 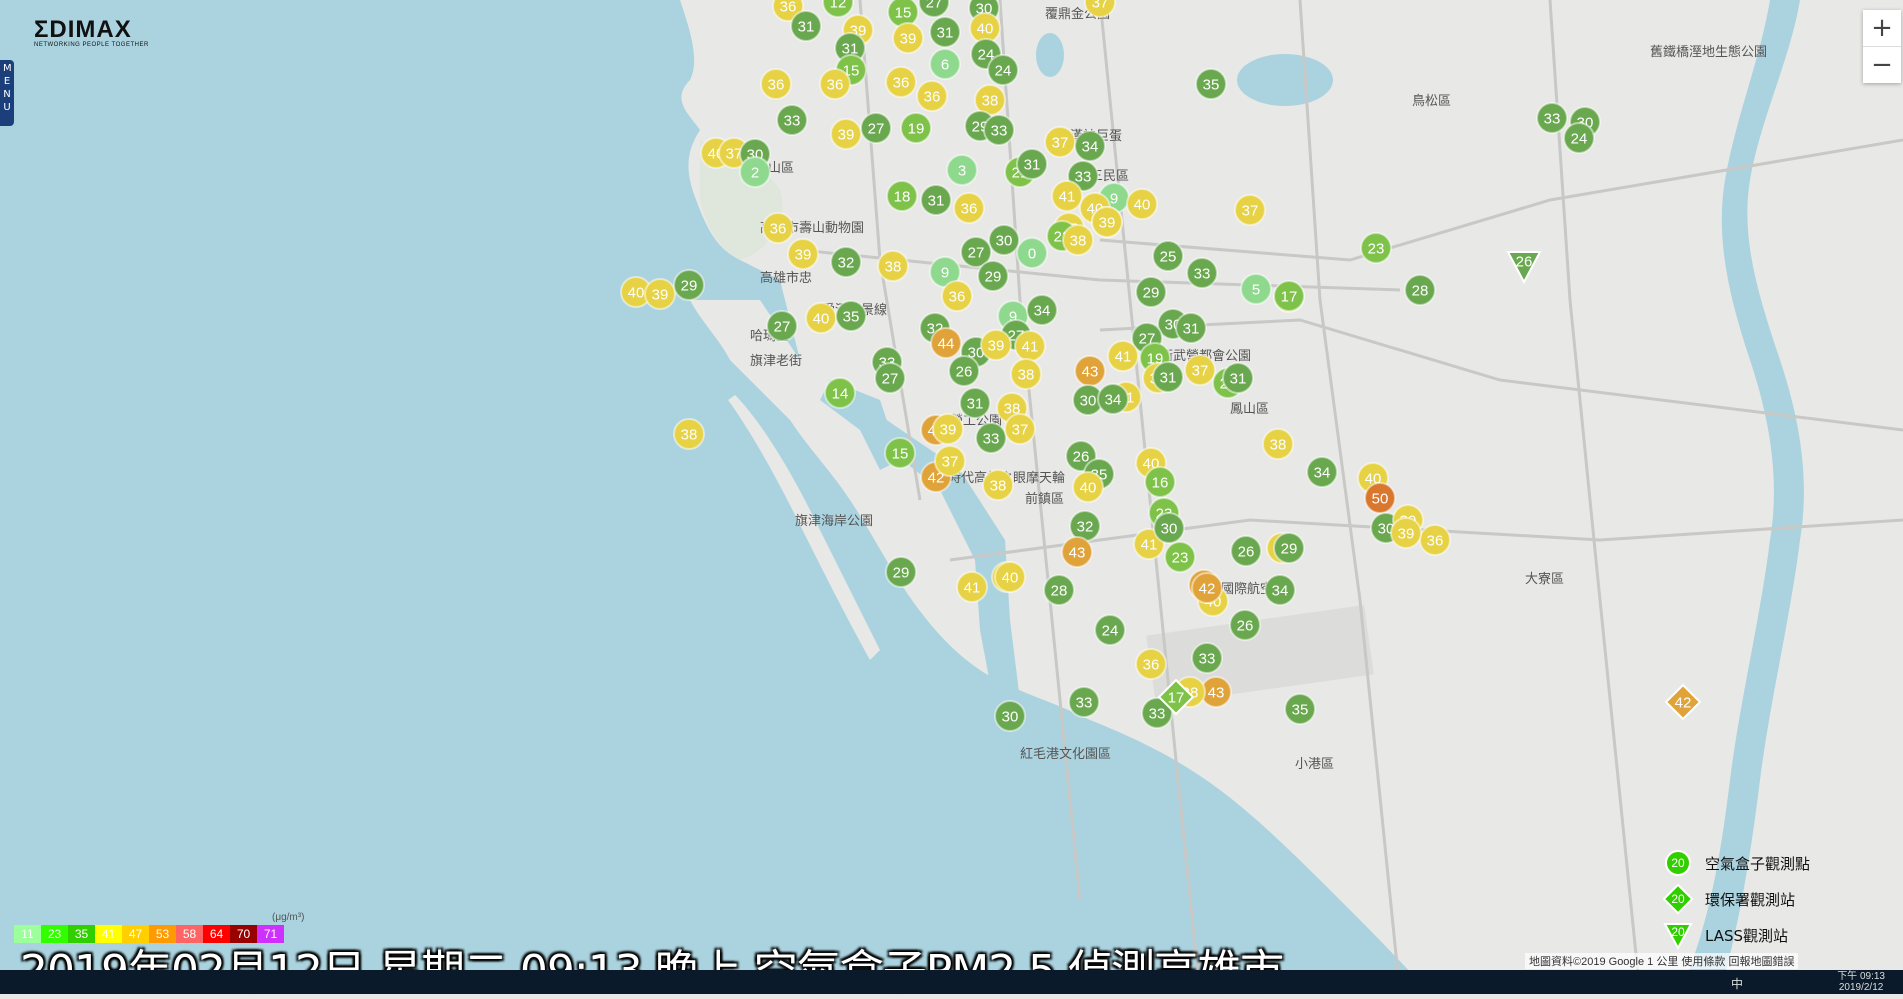 What do you see at coordinates (946, 343) in the screenshot?
I see `pm25-sensor-marker: 44` at bounding box center [946, 343].